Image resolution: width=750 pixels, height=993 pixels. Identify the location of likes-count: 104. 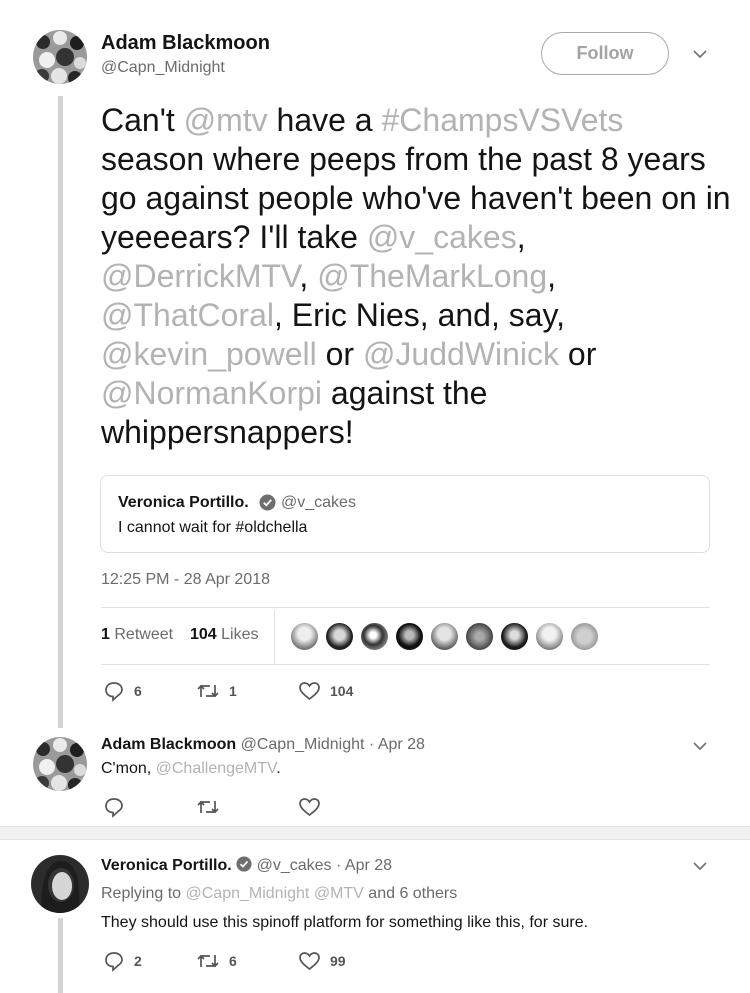
(203, 634).